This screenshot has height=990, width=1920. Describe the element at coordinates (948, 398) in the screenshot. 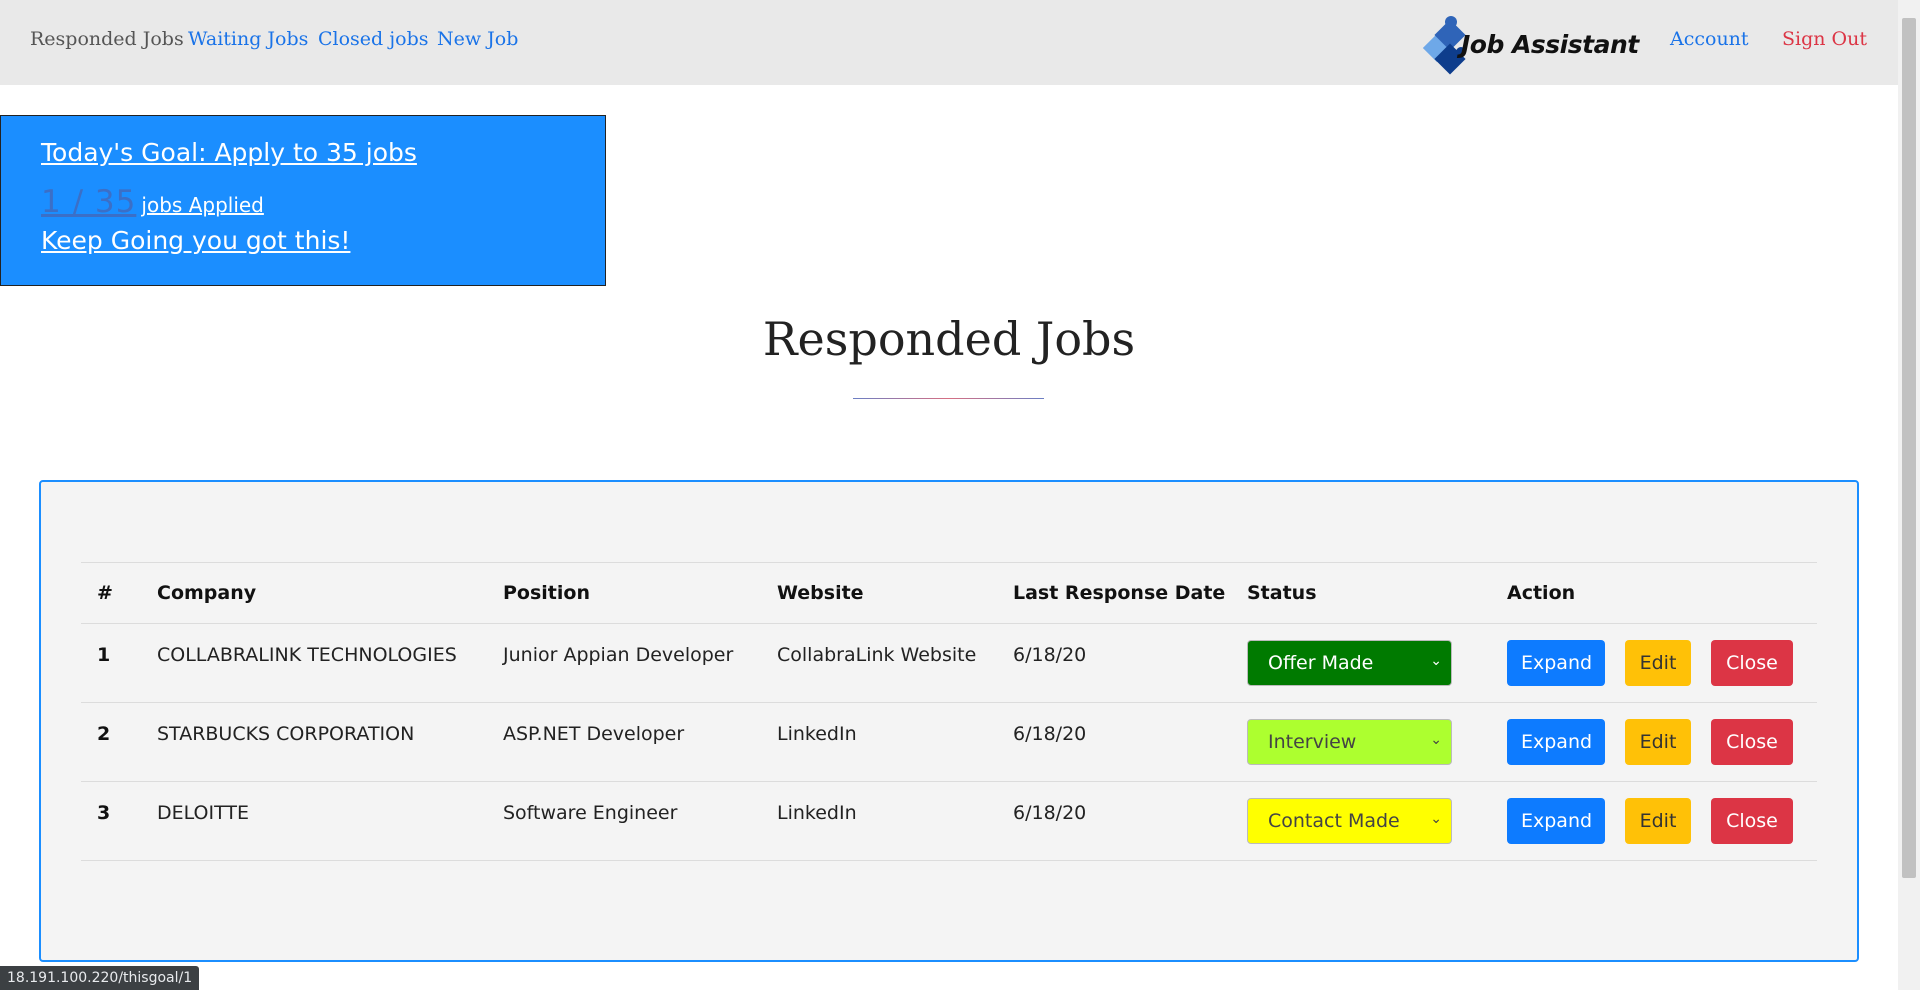

I see `title-divider` at that location.